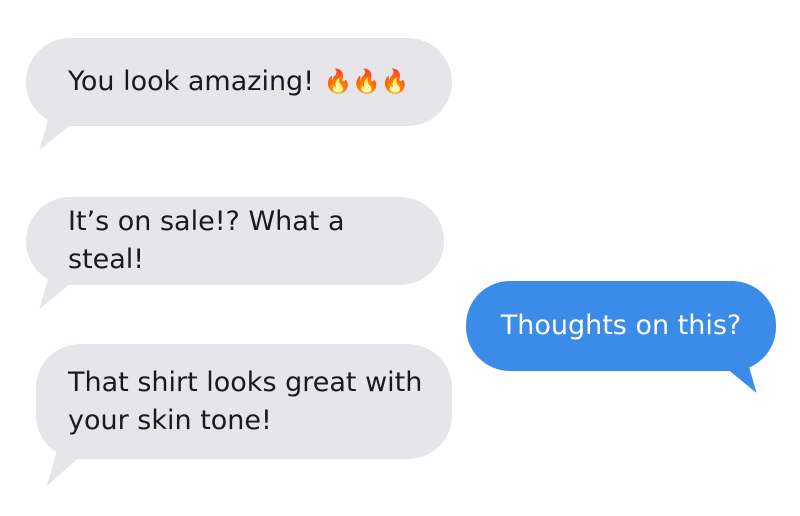  I want to click on message-bubble-incoming: It’s on sale!? What a steal!, so click(235, 241).